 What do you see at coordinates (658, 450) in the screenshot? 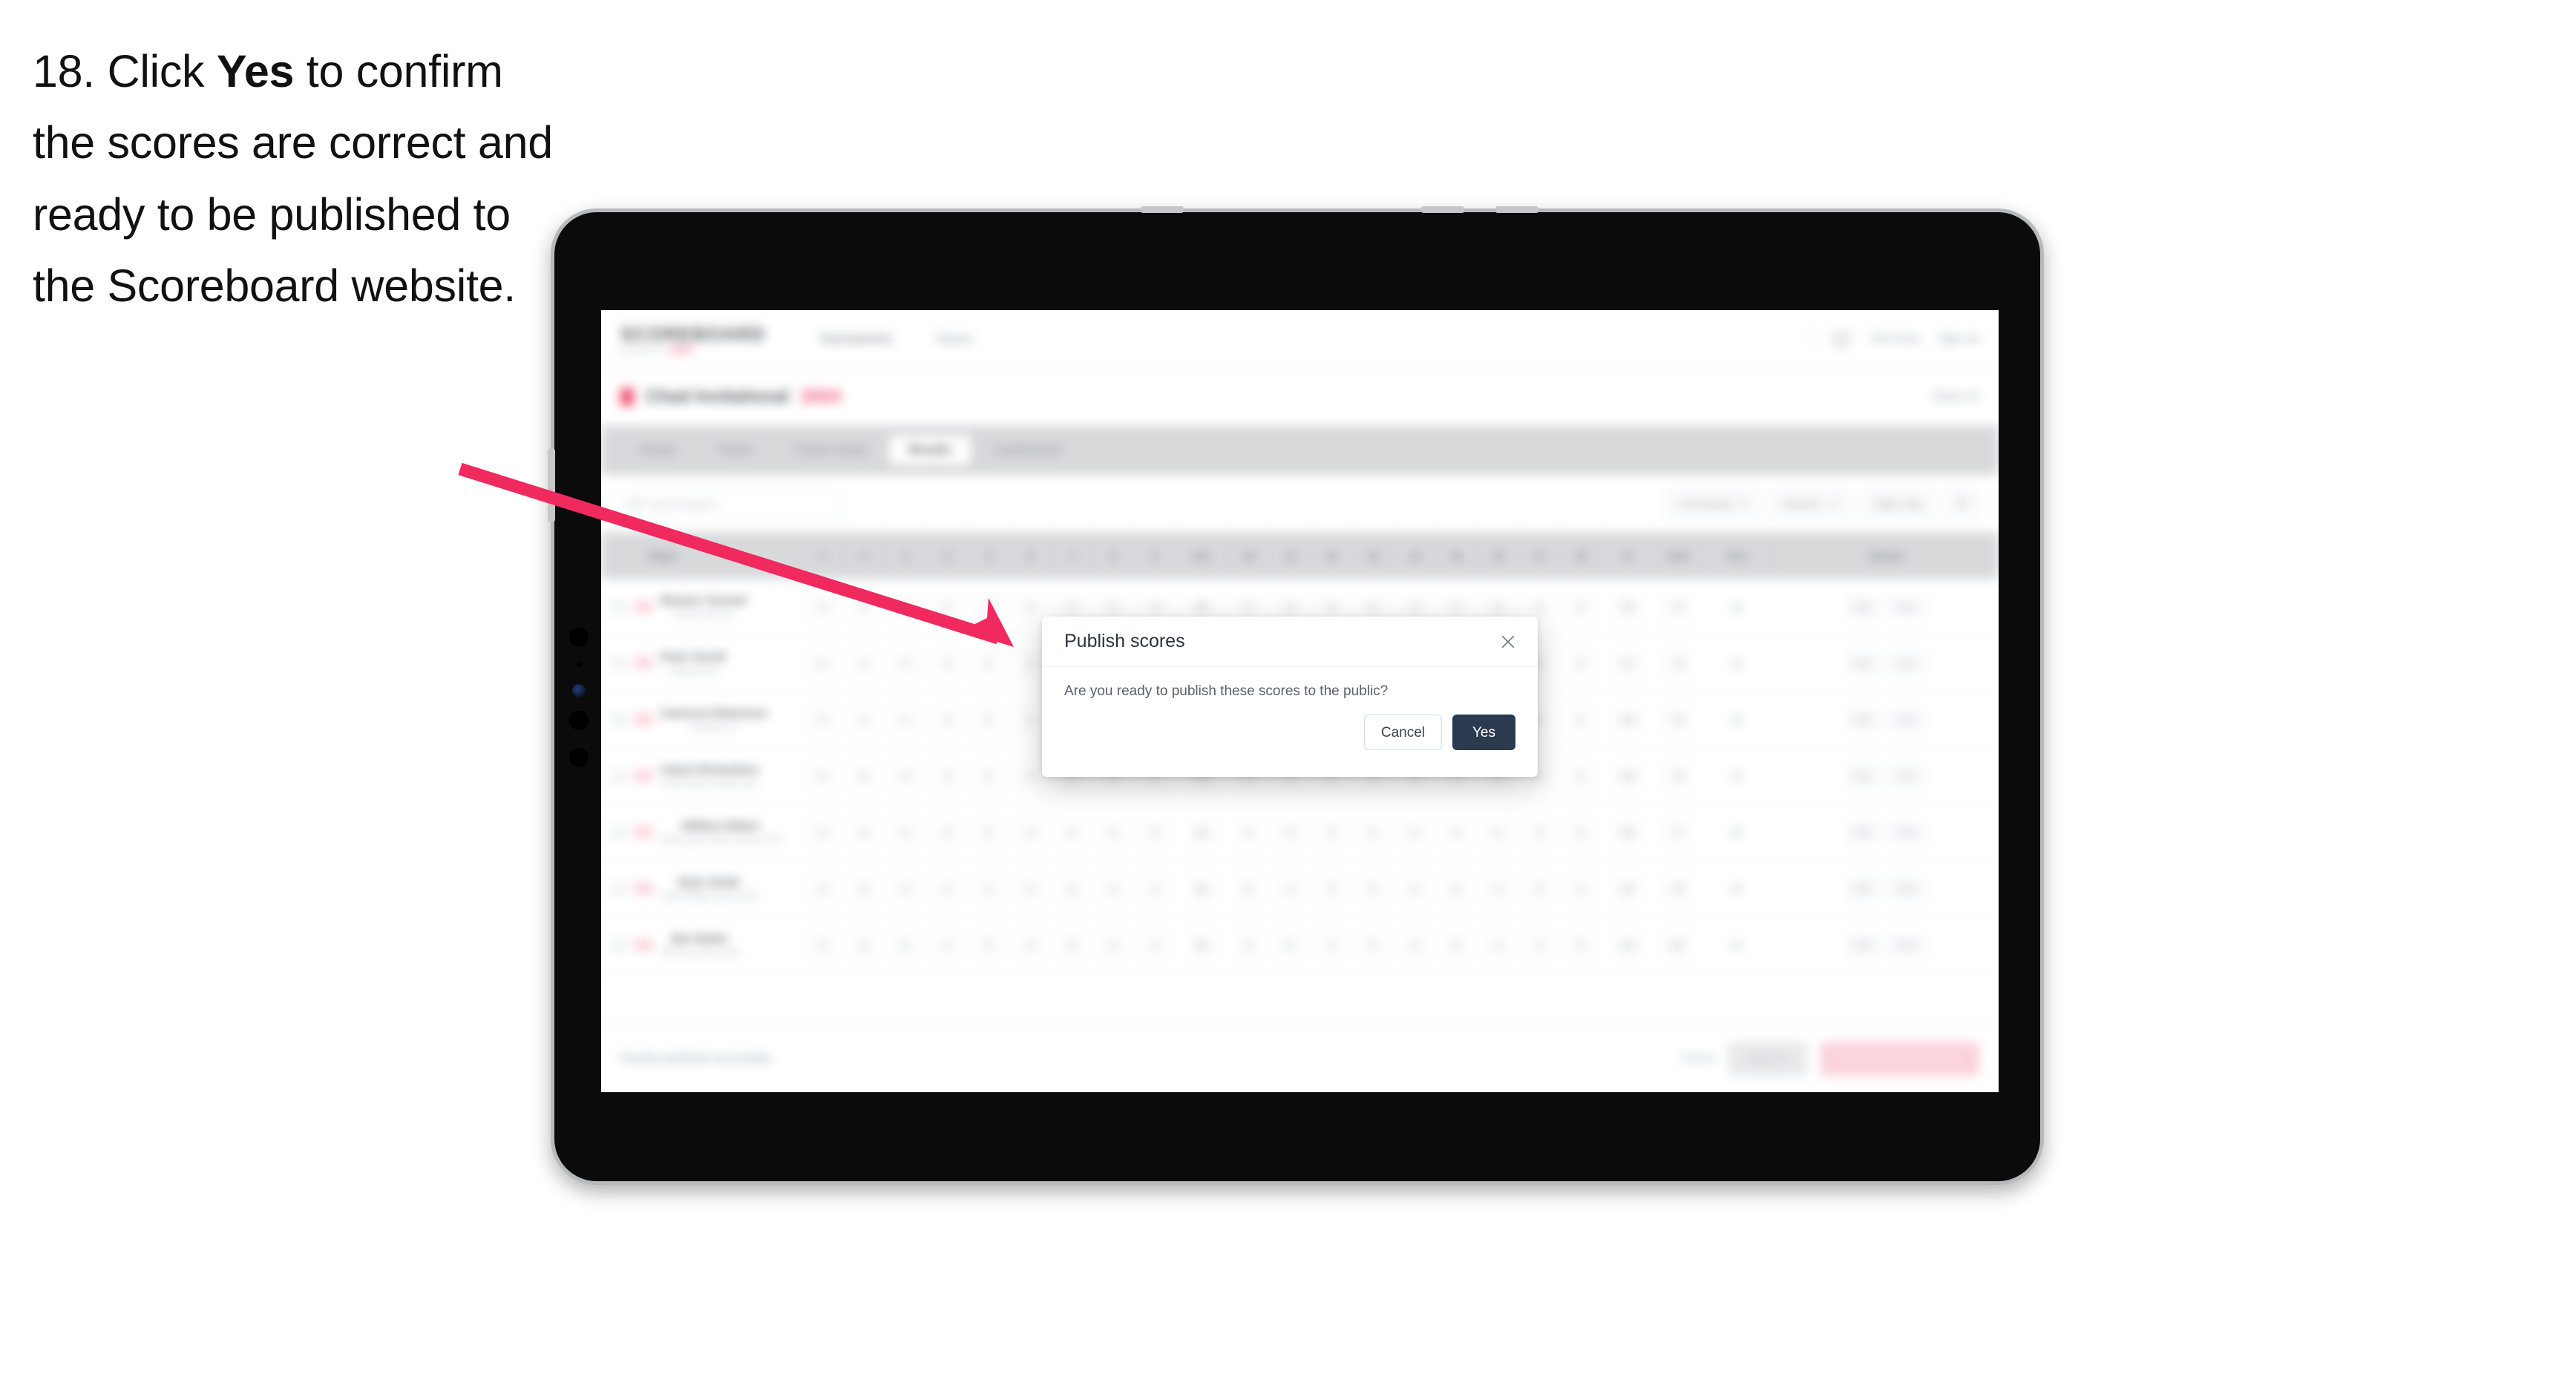
I see `tab-details: Details` at bounding box center [658, 450].